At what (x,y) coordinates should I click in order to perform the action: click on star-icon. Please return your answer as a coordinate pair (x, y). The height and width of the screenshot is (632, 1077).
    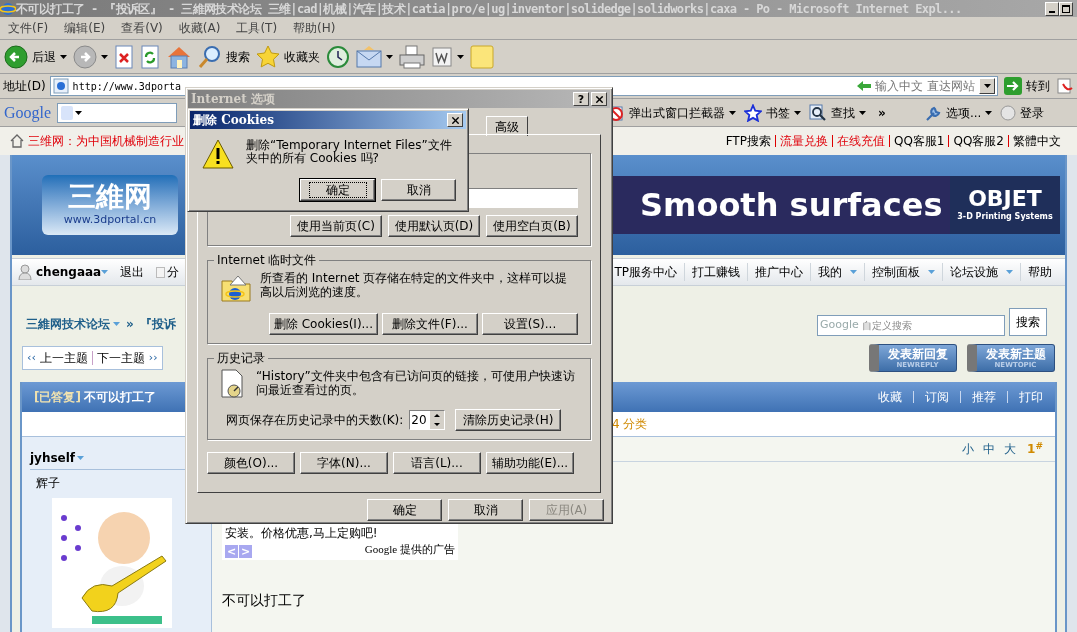
    Looking at the image, I should click on (268, 56).